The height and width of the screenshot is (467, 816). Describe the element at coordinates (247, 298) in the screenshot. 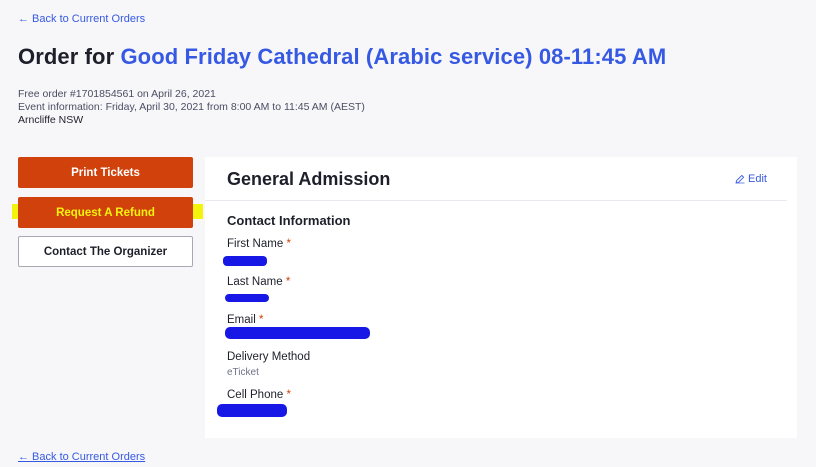

I see `last-name-value-redacted` at that location.